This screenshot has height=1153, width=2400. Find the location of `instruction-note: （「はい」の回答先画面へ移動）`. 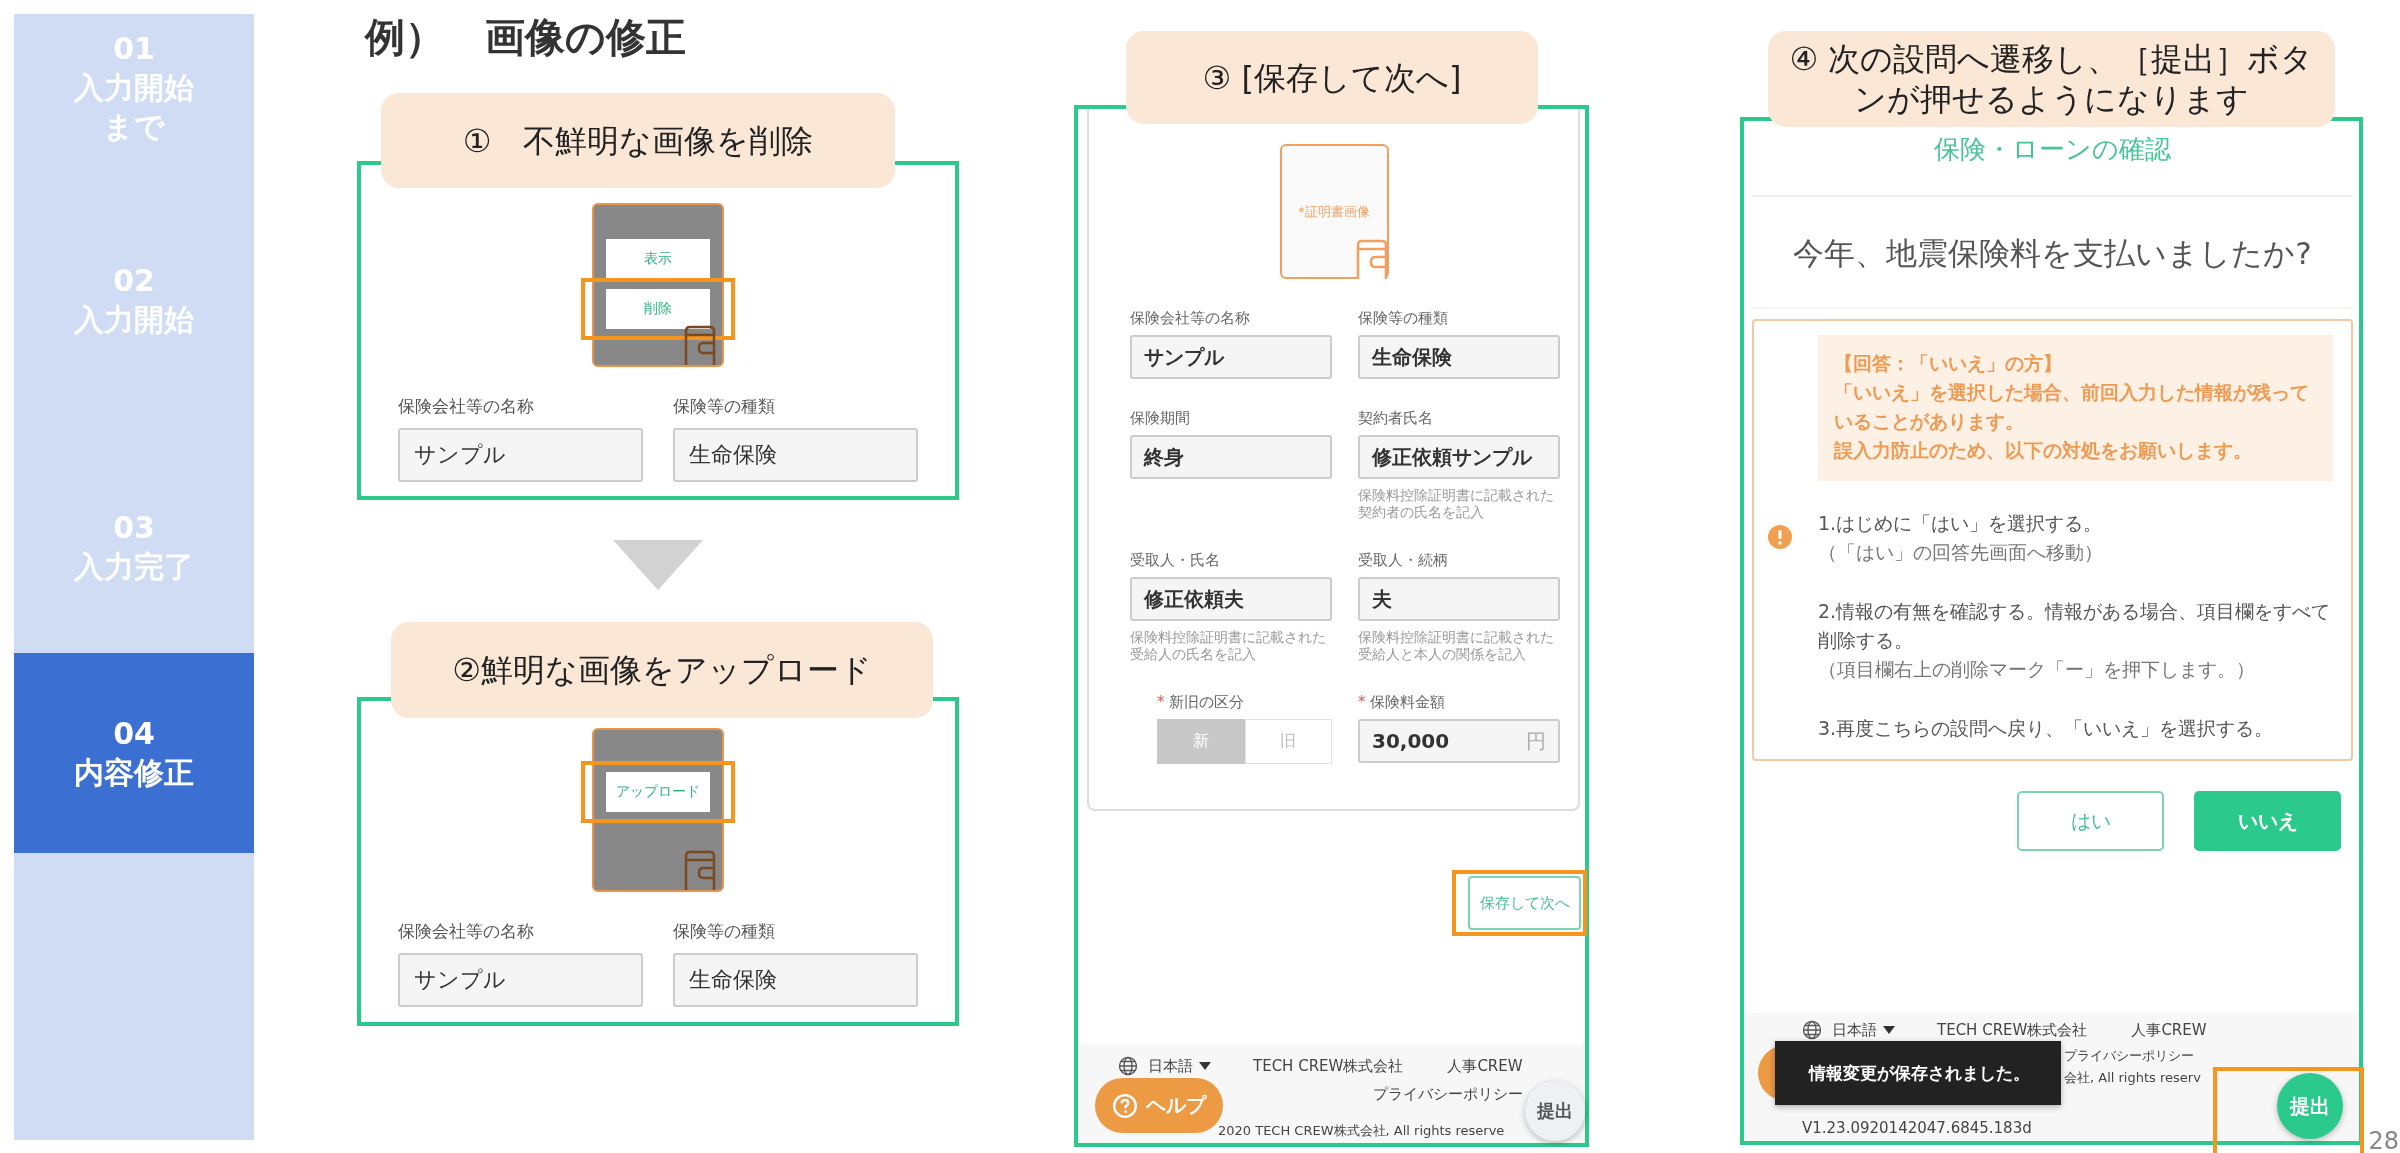

instruction-note: （「はい」の回答先画面へ移動） is located at coordinates (1961, 552).